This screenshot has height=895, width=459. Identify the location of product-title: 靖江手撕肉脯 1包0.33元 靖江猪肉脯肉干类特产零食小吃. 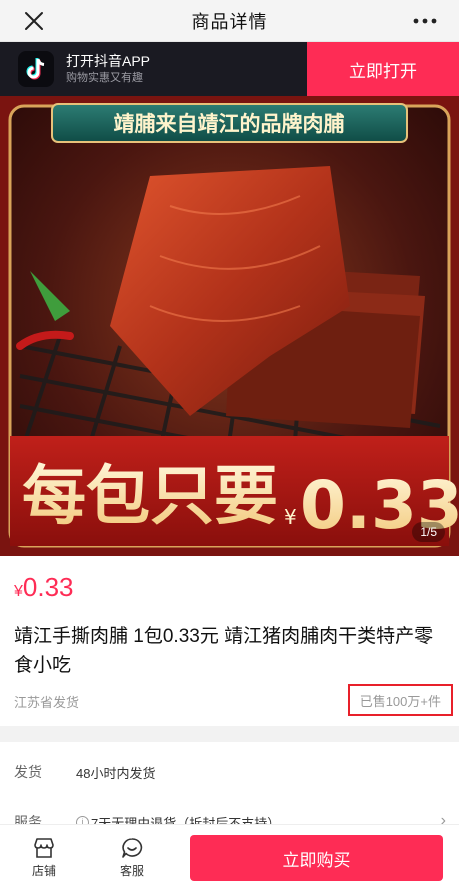
(224, 651).